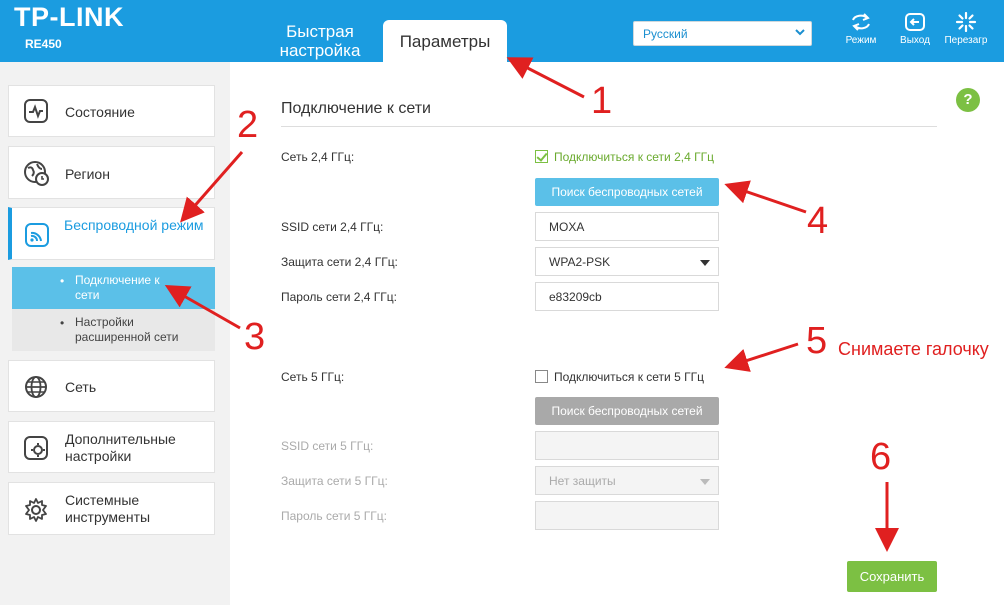 Image resolution: width=1004 pixels, height=605 pixels. What do you see at coordinates (915, 22) in the screenshot?
I see `logout-icon` at bounding box center [915, 22].